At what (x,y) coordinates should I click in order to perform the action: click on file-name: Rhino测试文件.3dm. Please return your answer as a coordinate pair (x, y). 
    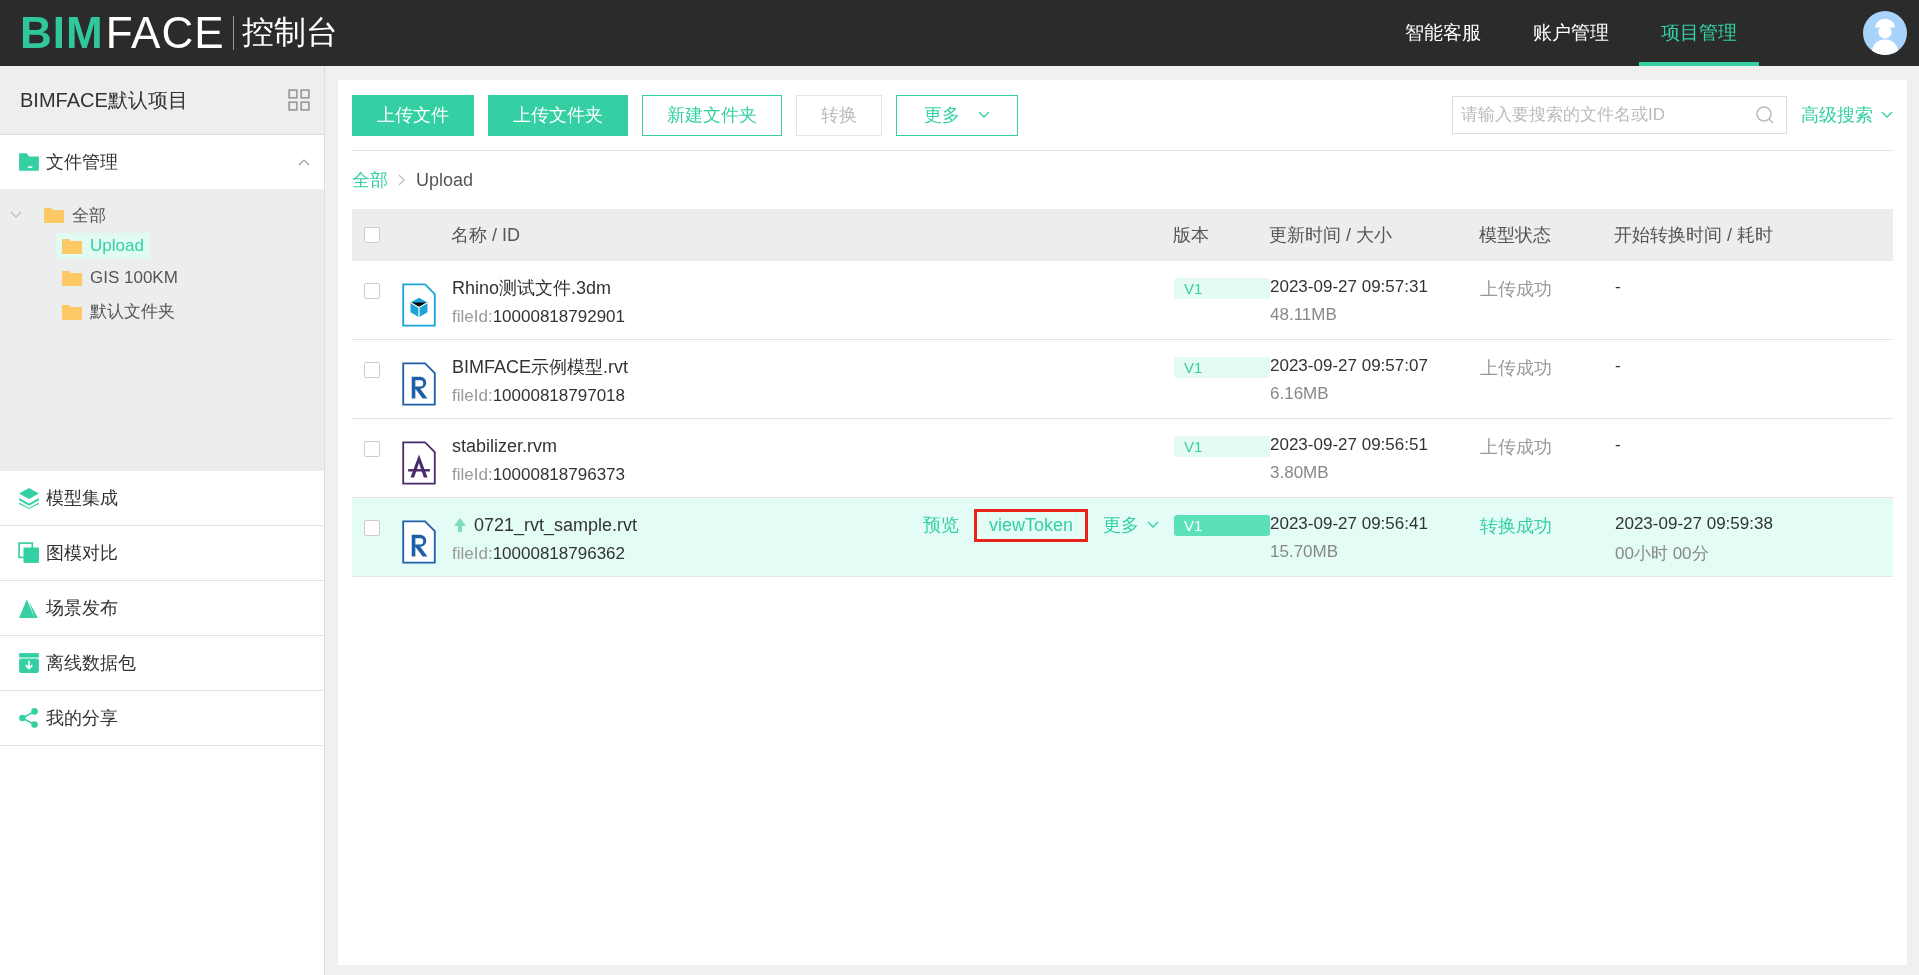
    Looking at the image, I should click on (532, 288).